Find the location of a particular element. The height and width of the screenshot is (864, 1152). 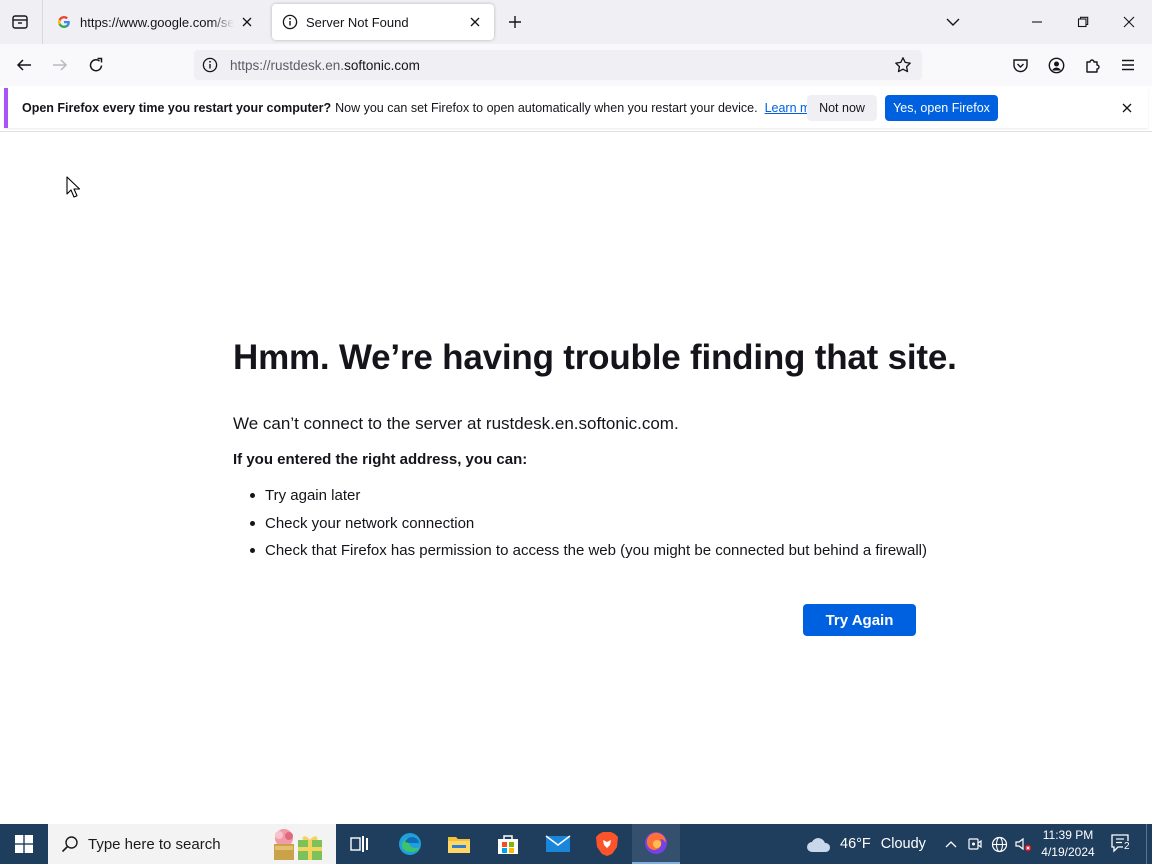

taskbar-edge is located at coordinates (410, 844).